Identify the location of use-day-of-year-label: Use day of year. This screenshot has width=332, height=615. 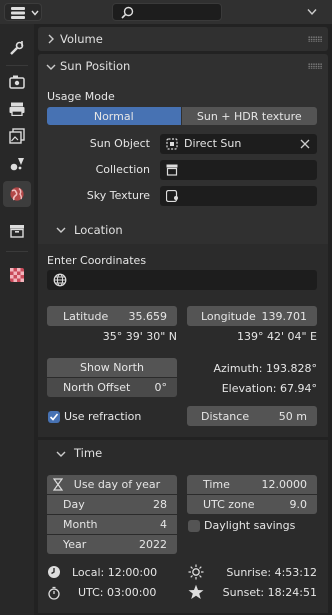
(117, 484).